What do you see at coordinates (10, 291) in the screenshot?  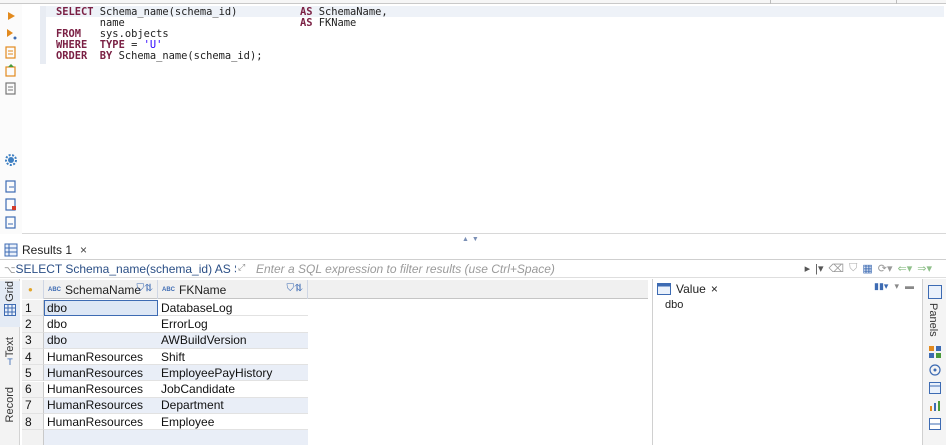 I see `tab-grid-label: Grid` at bounding box center [10, 291].